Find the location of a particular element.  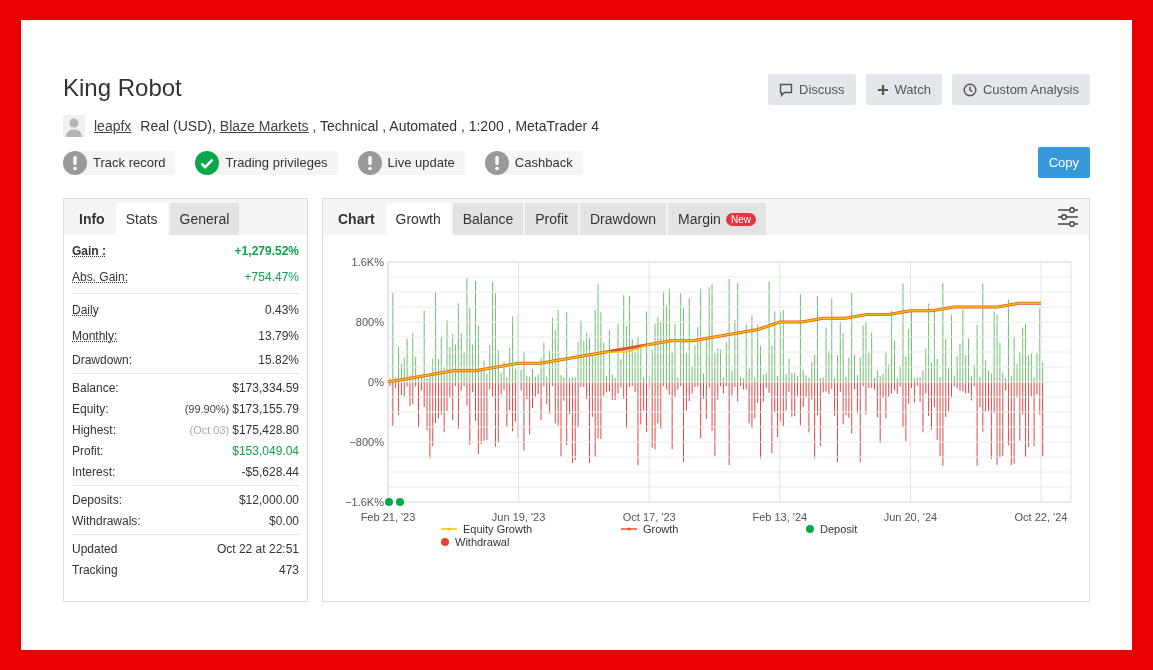

badge-label: Trading privileges is located at coordinates (276, 162).